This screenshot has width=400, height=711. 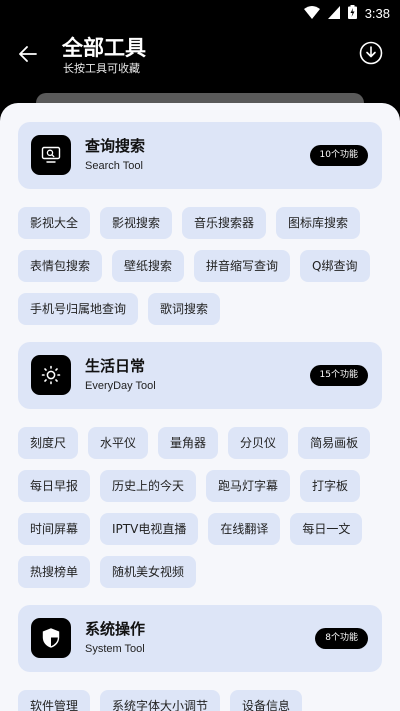 What do you see at coordinates (338, 155) in the screenshot?
I see `feature-count-badge: 10个功能` at bounding box center [338, 155].